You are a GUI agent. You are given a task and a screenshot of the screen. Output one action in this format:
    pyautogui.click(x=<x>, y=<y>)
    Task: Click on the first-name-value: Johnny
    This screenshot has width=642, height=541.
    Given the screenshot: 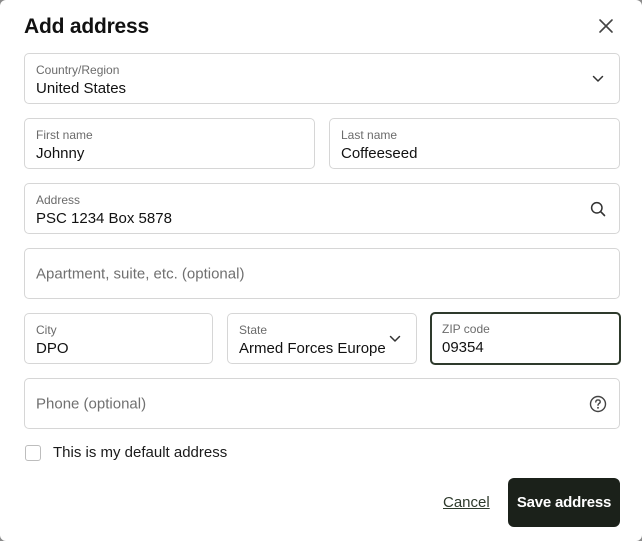 What is the action you would take?
    pyautogui.click(x=60, y=153)
    